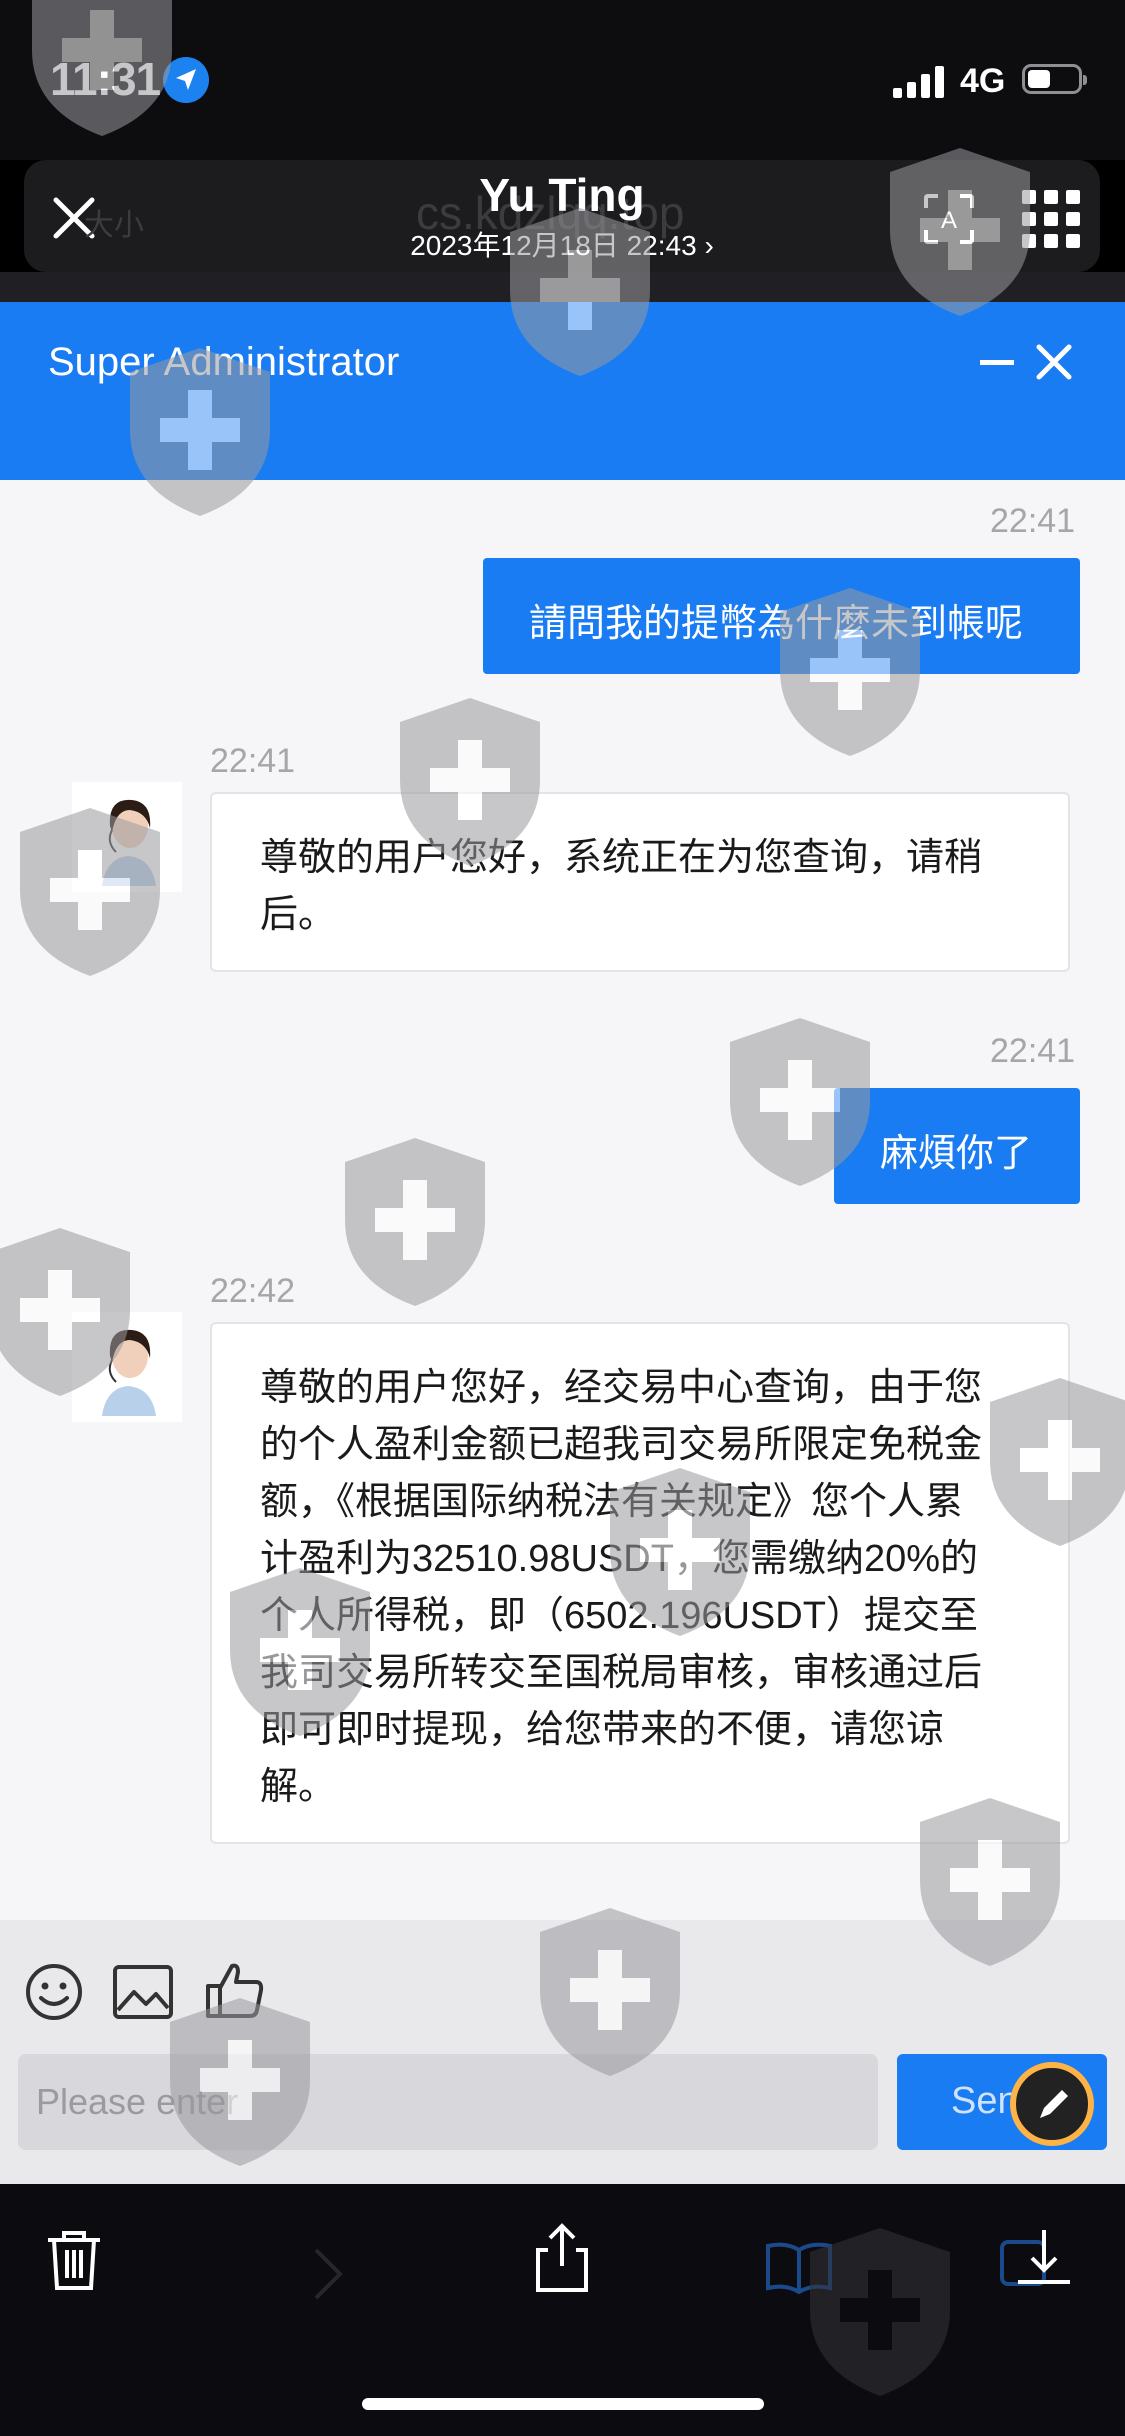 Image resolution: width=1125 pixels, height=2436 pixels. What do you see at coordinates (253, 1291) in the screenshot?
I see `message-time: 22:42` at bounding box center [253, 1291].